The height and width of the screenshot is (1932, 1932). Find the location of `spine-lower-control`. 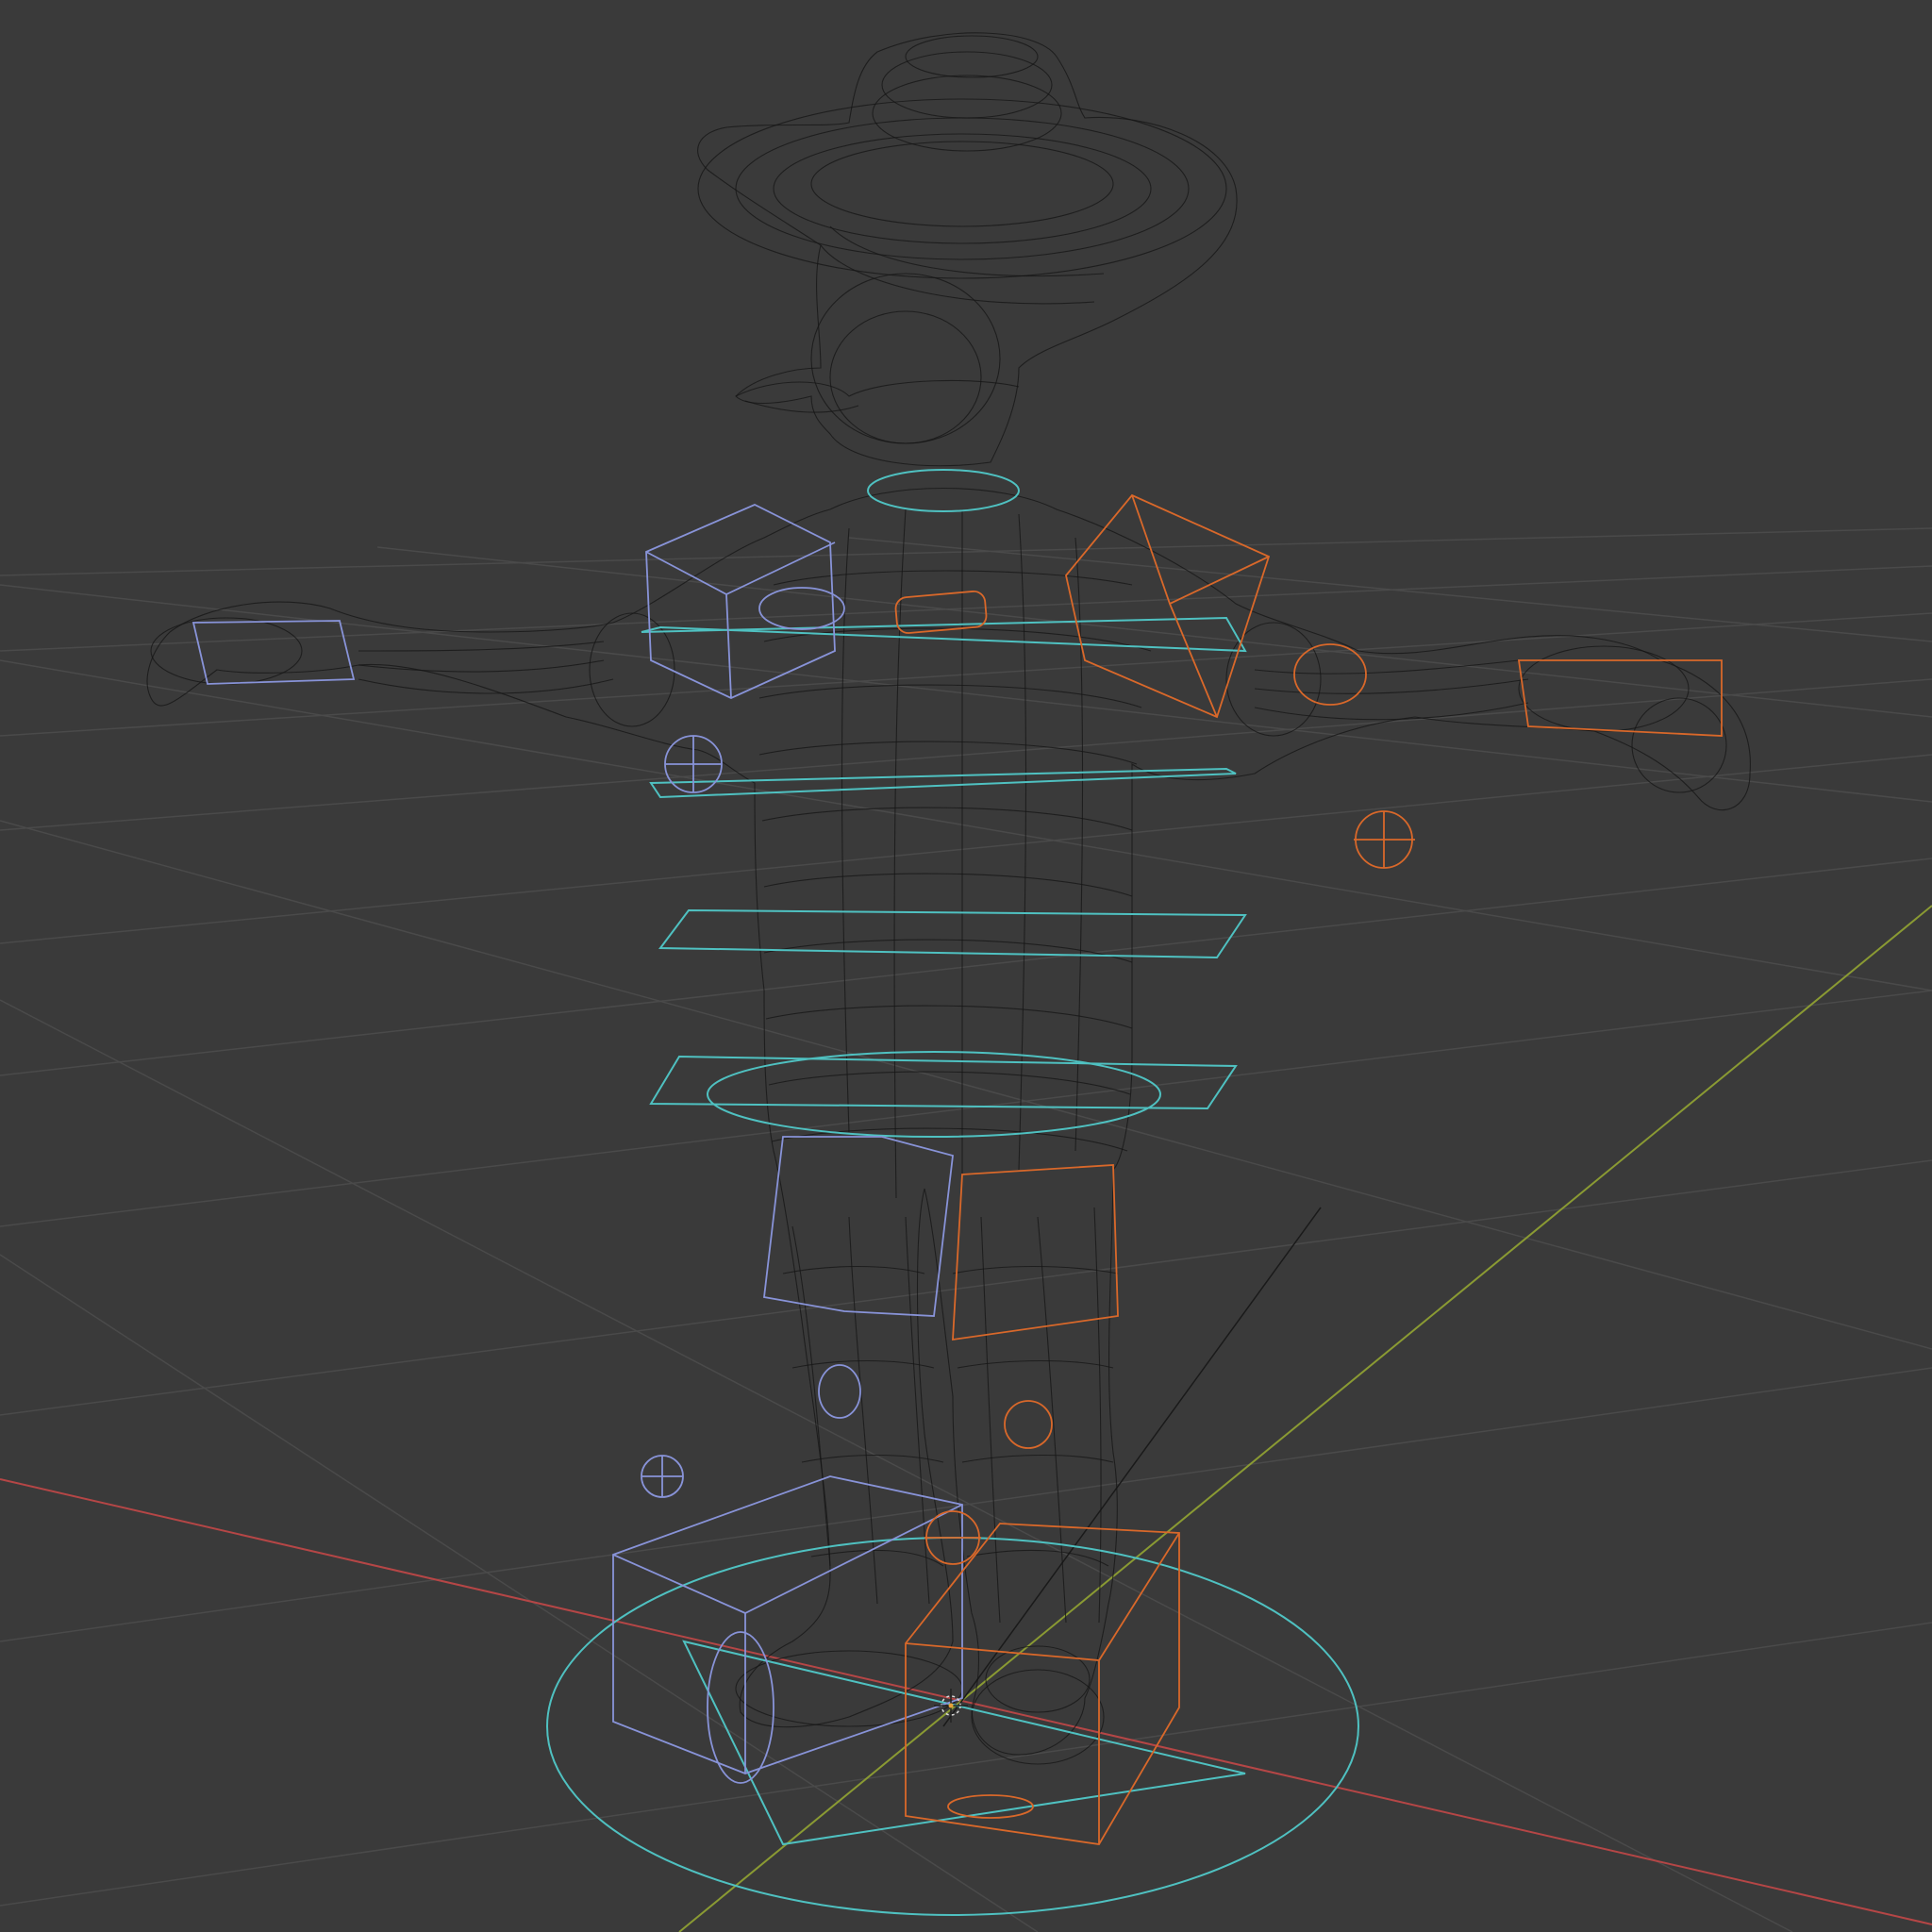

spine-lower-control is located at coordinates (953, 933).